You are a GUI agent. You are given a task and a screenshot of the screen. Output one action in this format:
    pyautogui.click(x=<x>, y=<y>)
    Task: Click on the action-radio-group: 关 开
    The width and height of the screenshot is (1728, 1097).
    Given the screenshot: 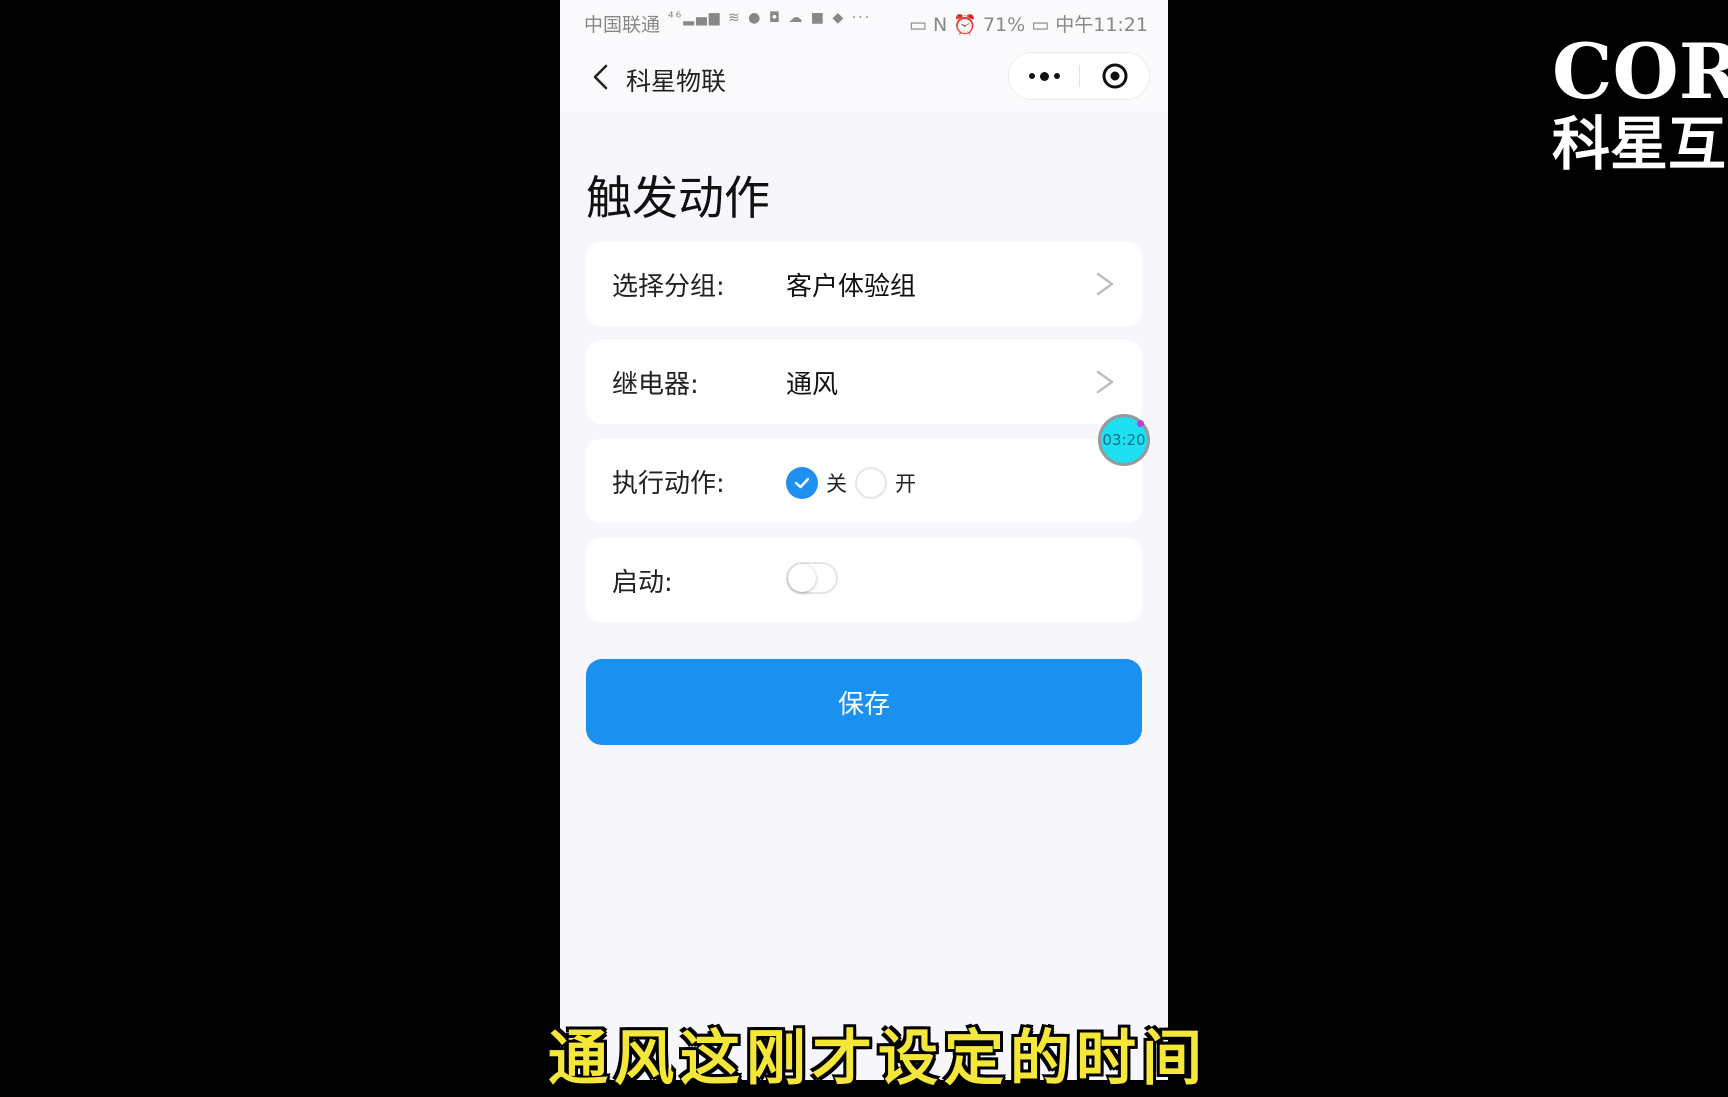 What is the action you would take?
    pyautogui.click(x=855, y=483)
    